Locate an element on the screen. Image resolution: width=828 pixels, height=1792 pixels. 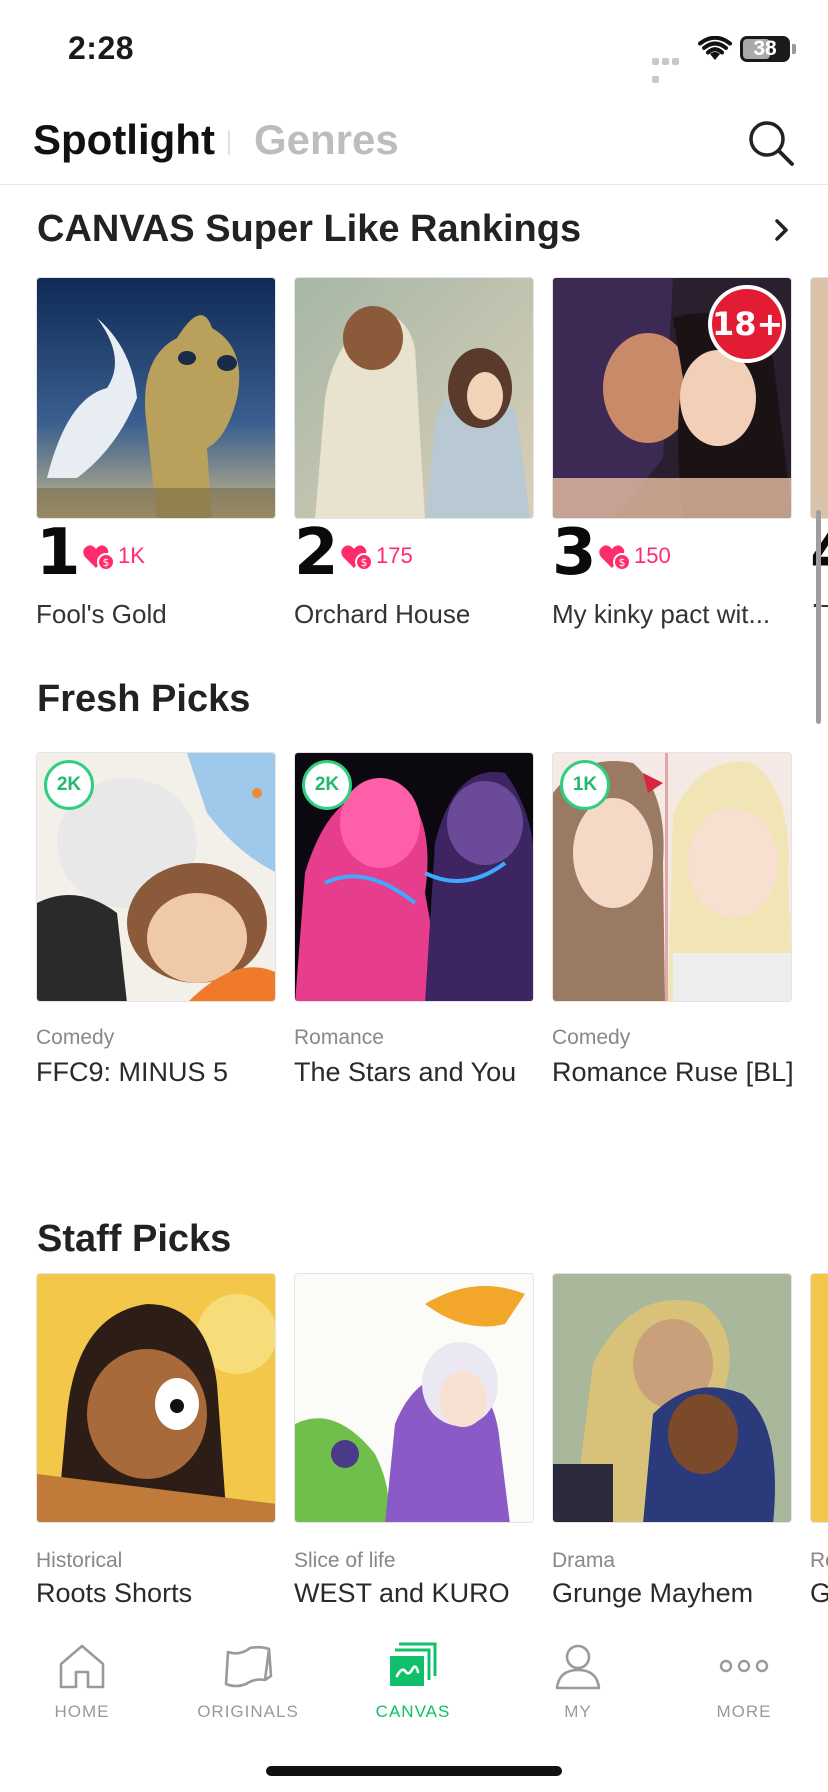
tab-divider is located at coordinates (229, 143).